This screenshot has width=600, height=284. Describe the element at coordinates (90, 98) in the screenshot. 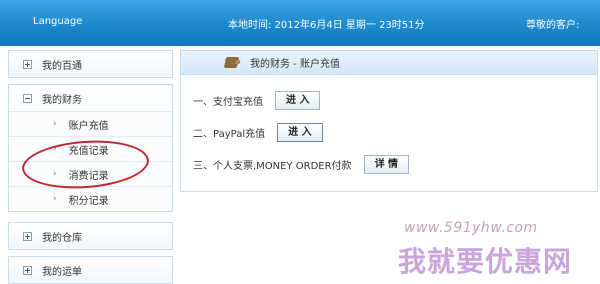

I see `sidebar-section-header: 我的财务` at that location.